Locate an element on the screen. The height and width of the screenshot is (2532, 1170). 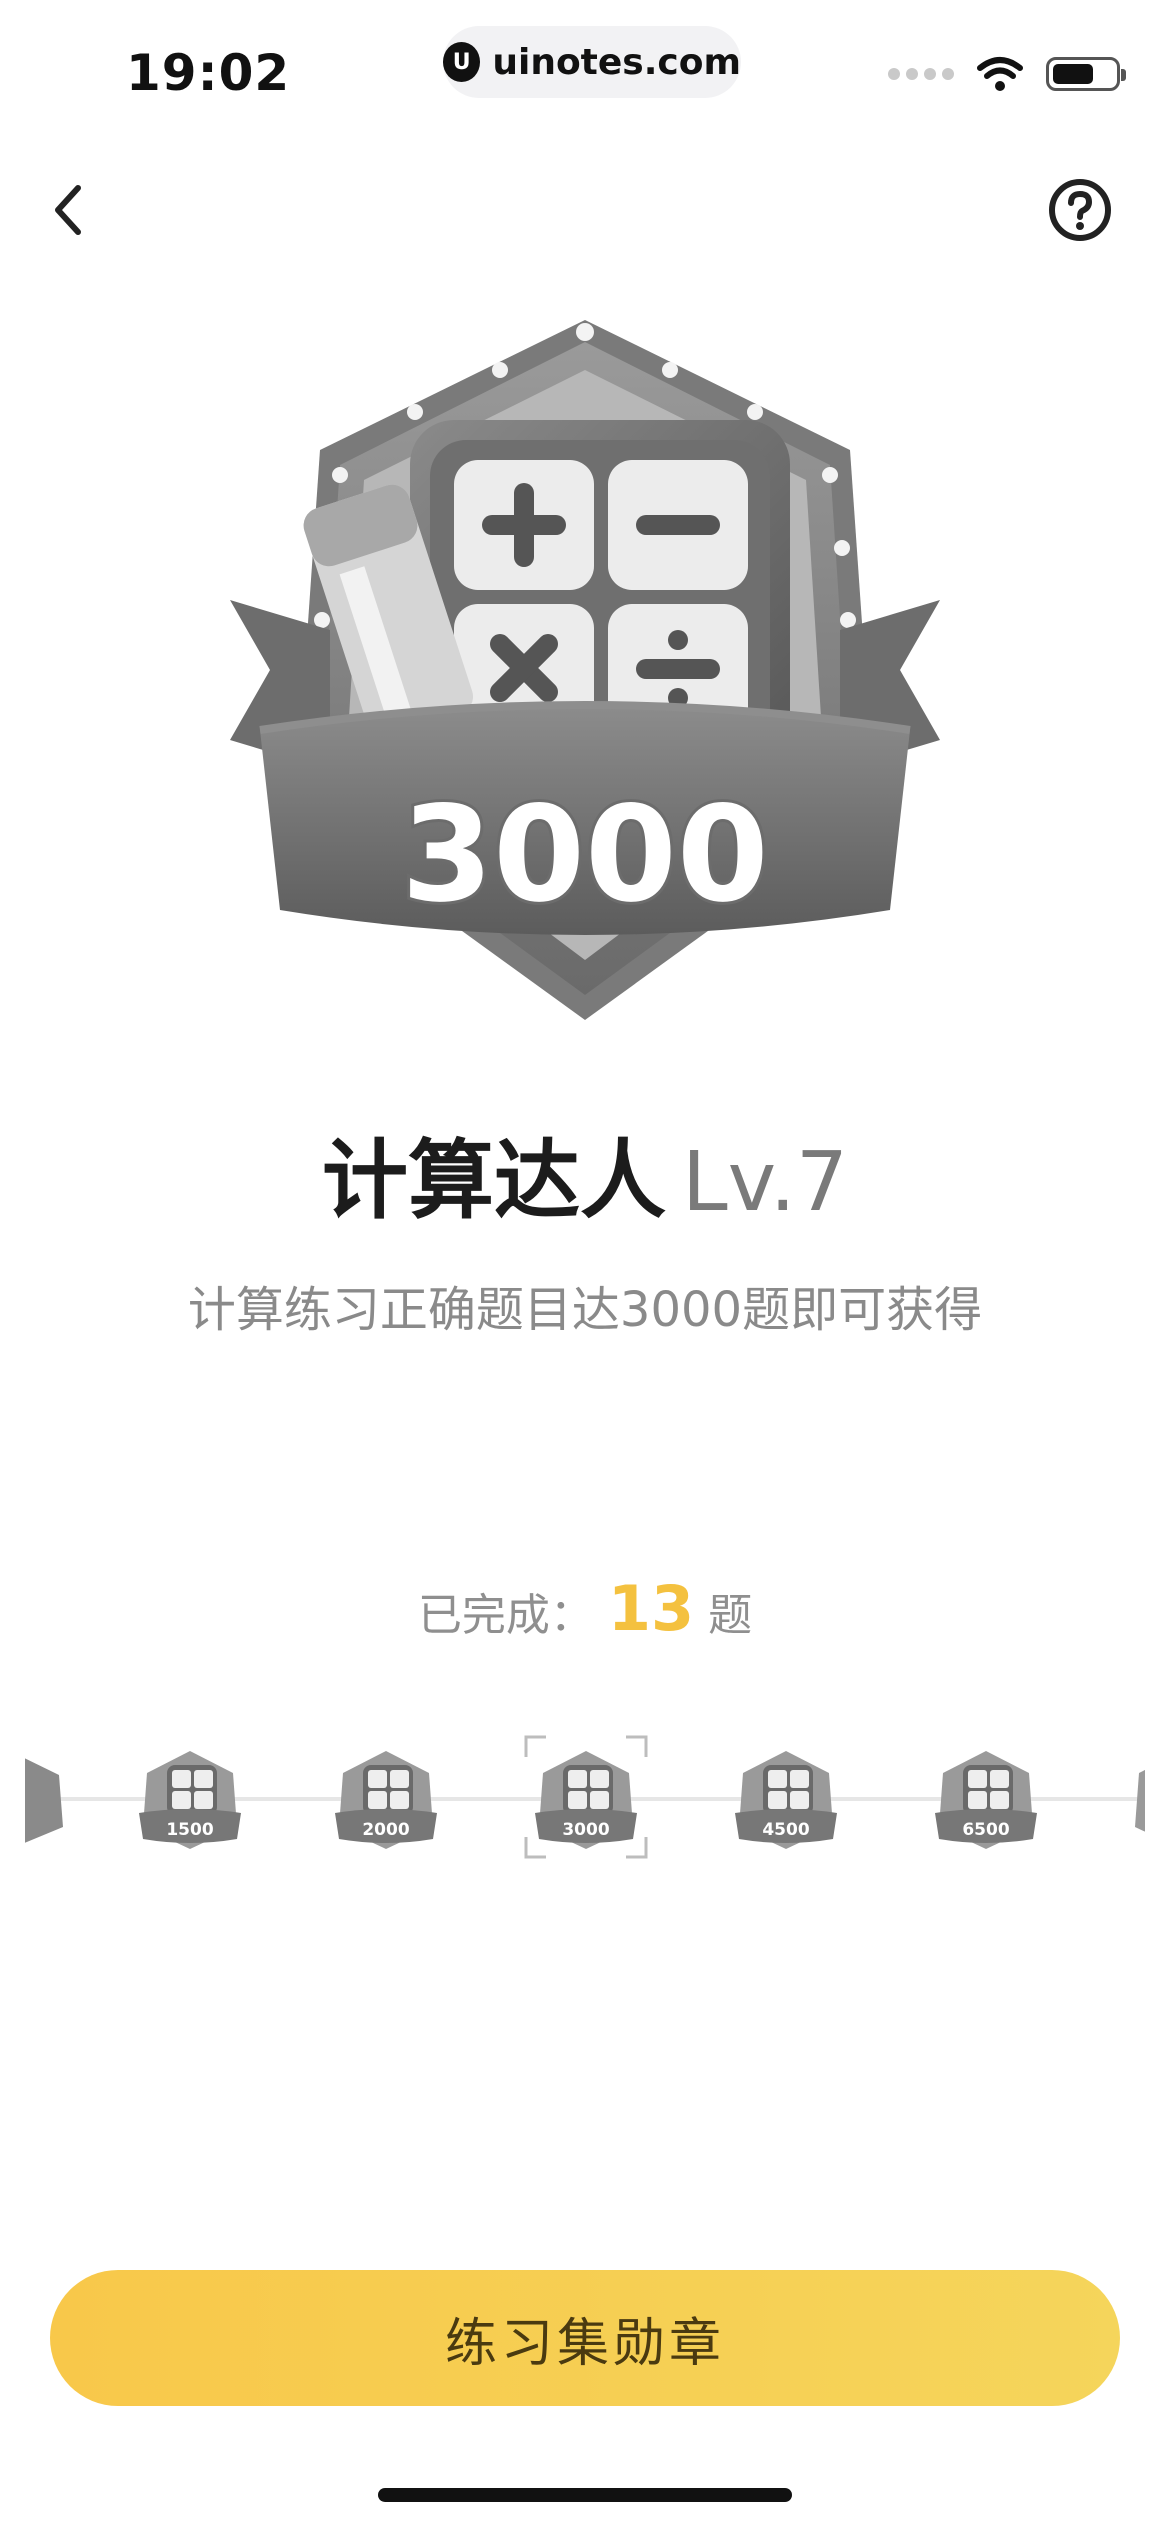
badge-thumb-icon: 6500 is located at coordinates (986, 1800).